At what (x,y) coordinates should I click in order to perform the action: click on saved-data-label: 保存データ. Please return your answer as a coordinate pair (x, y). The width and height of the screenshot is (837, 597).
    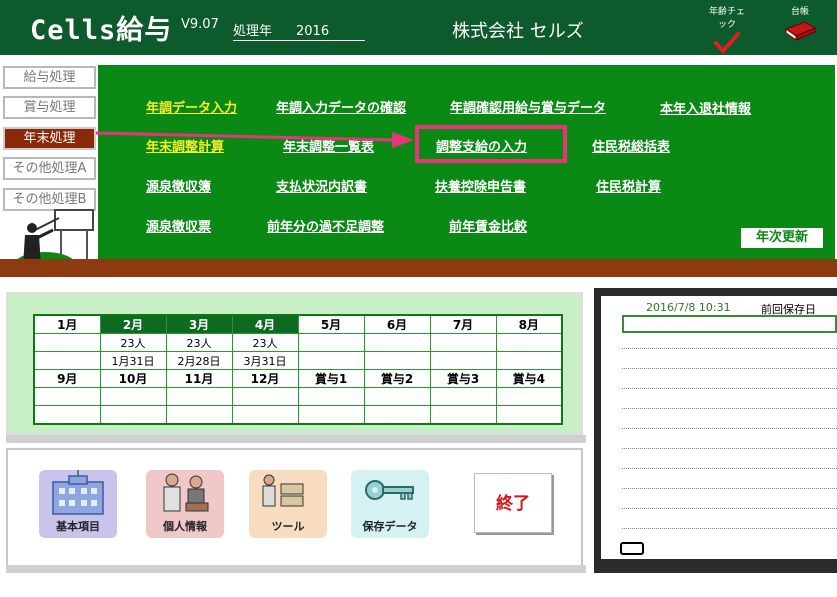
    Looking at the image, I should click on (390, 526).